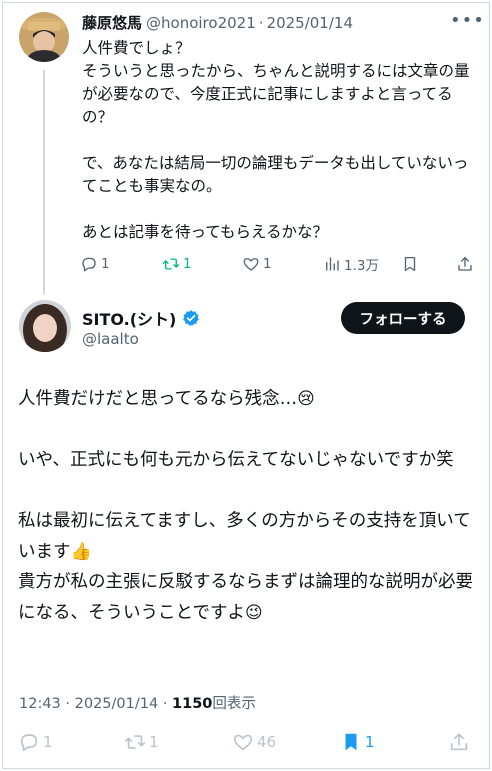 This screenshot has height=771, width=492. What do you see at coordinates (192, 704) in the screenshot?
I see `views-count: 1150` at bounding box center [192, 704].